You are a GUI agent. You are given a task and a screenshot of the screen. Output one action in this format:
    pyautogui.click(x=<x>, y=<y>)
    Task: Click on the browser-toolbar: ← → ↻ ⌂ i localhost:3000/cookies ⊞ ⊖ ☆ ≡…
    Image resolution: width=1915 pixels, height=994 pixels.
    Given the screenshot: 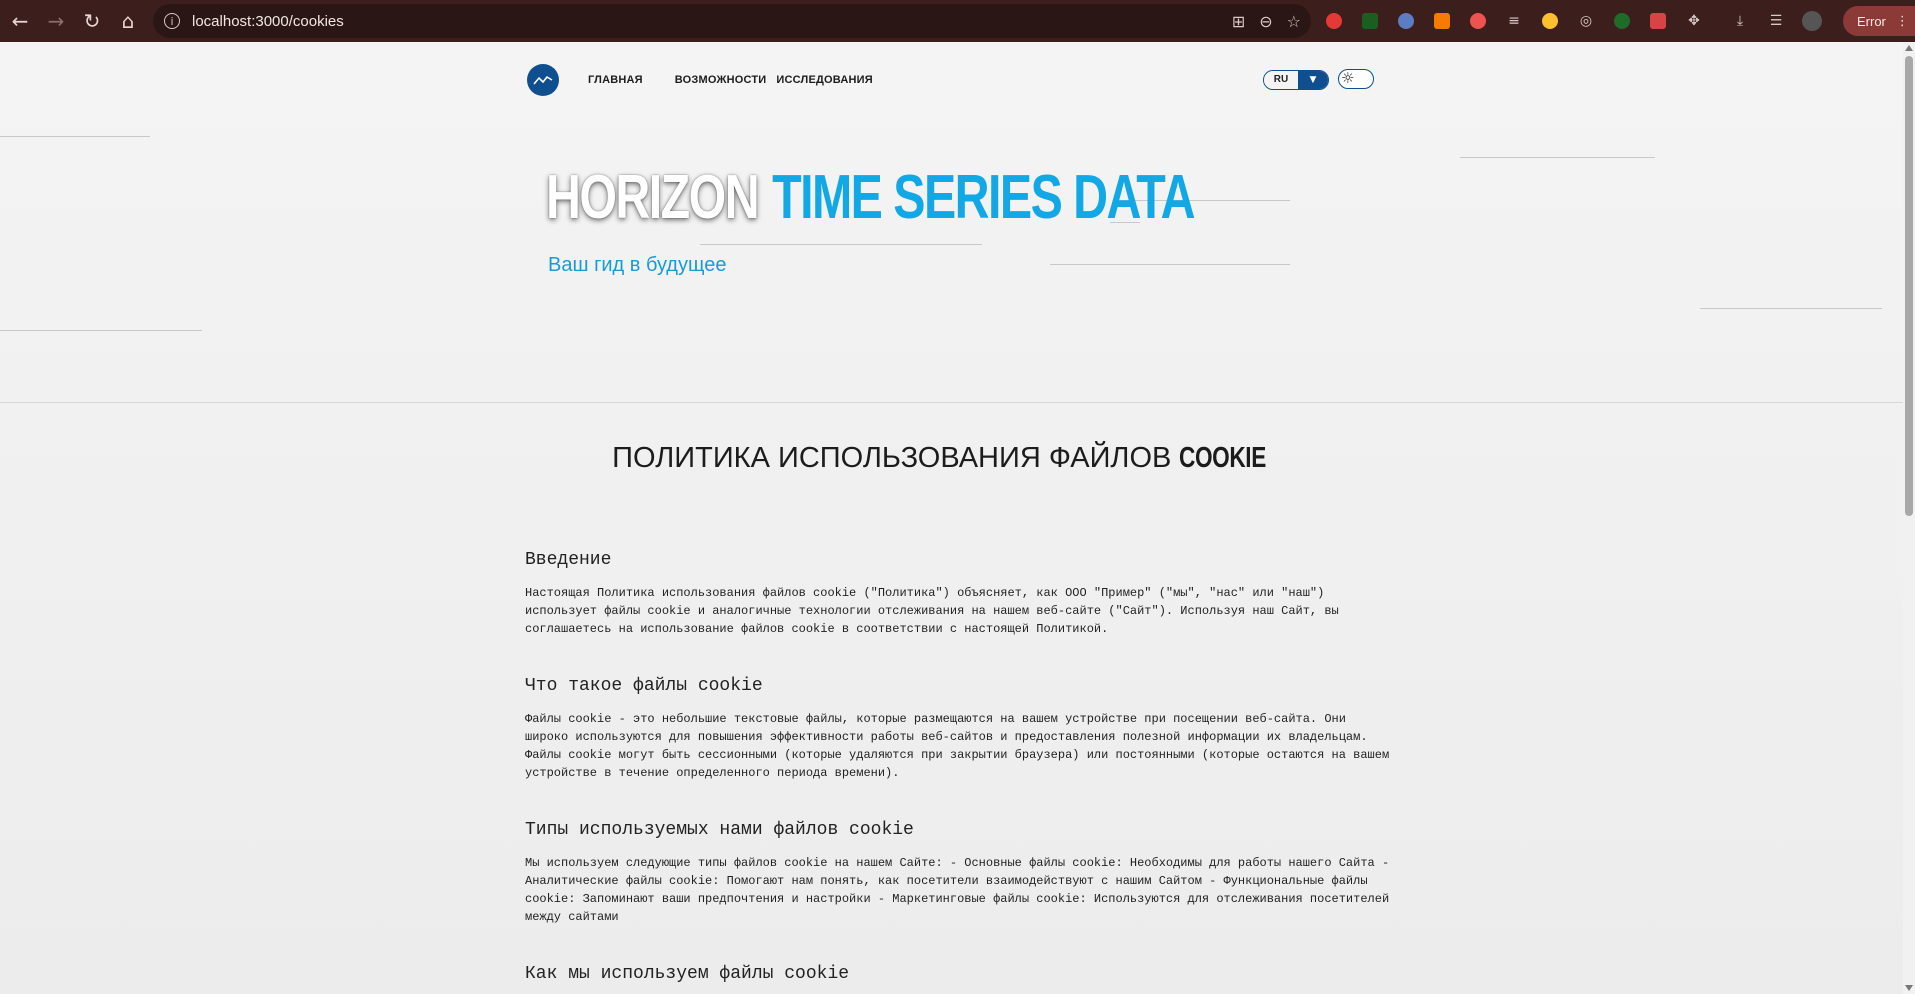 What is the action you would take?
    pyautogui.click(x=957, y=21)
    